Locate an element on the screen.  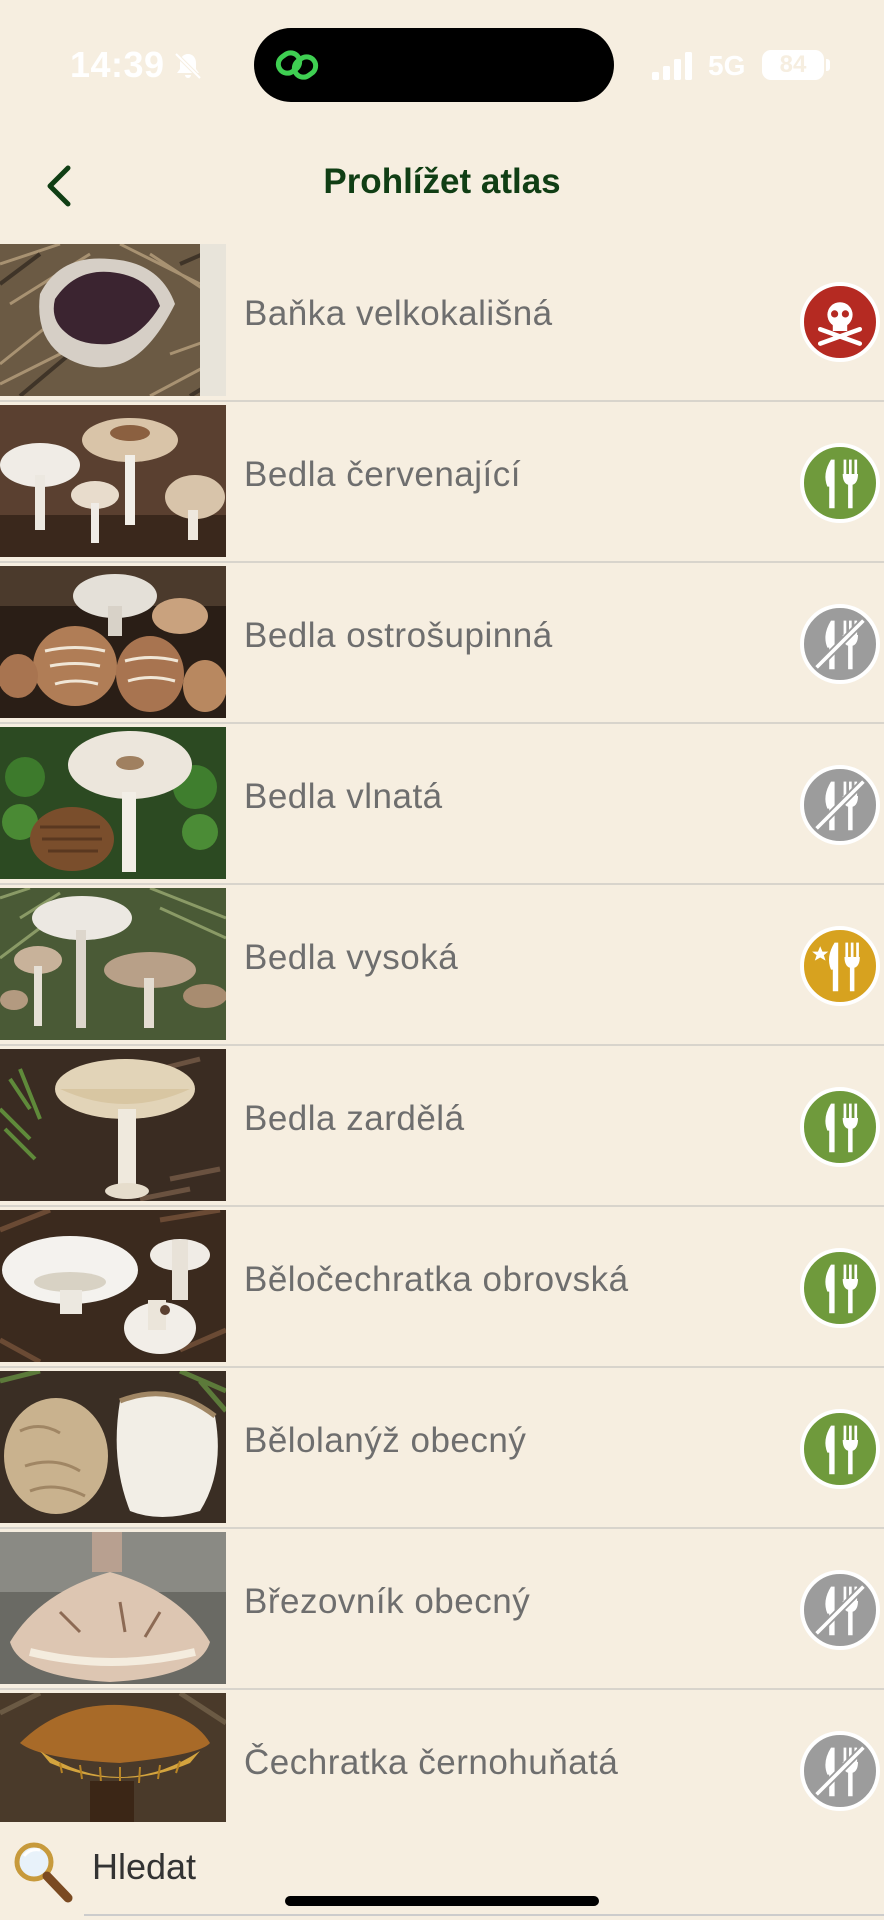
list-item: Běločechratka obrovská is located at coordinates (442, 1290).